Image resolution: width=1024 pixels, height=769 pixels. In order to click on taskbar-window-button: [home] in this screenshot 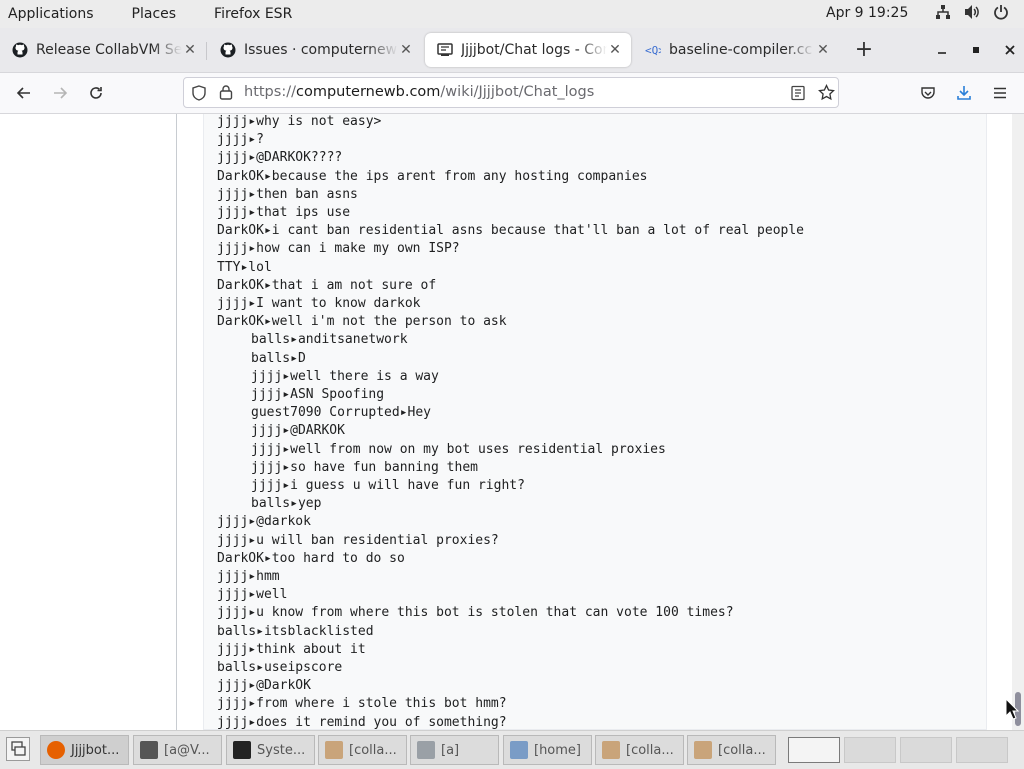, I will do `click(547, 750)`.